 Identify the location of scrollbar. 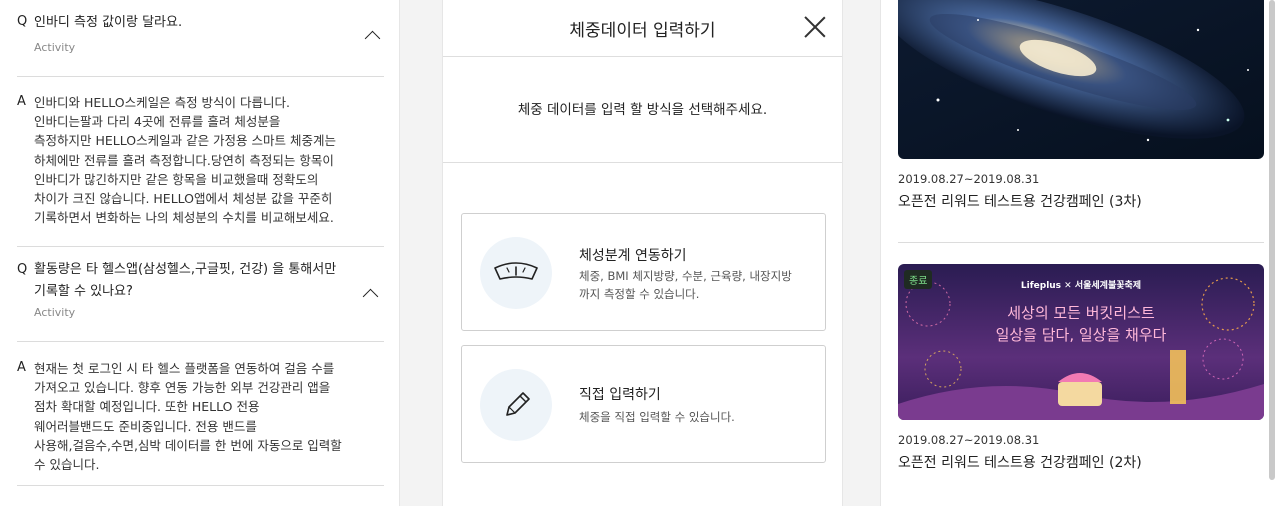
(1272, 253).